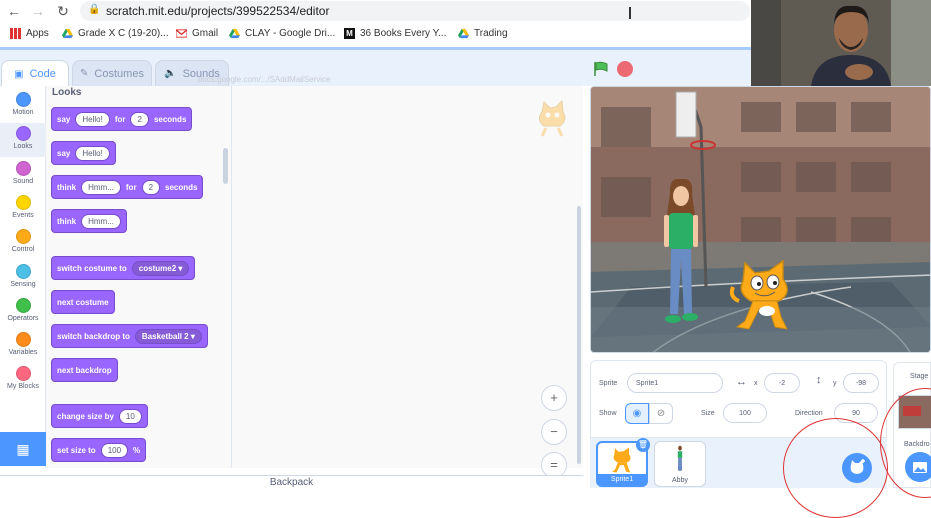 The width and height of the screenshot is (931, 518). Describe the element at coordinates (375, 68) in the screenshot. I see `editor-tab-bar: ▣ Code ✎ Costumes 🔈 Sounds` at that location.